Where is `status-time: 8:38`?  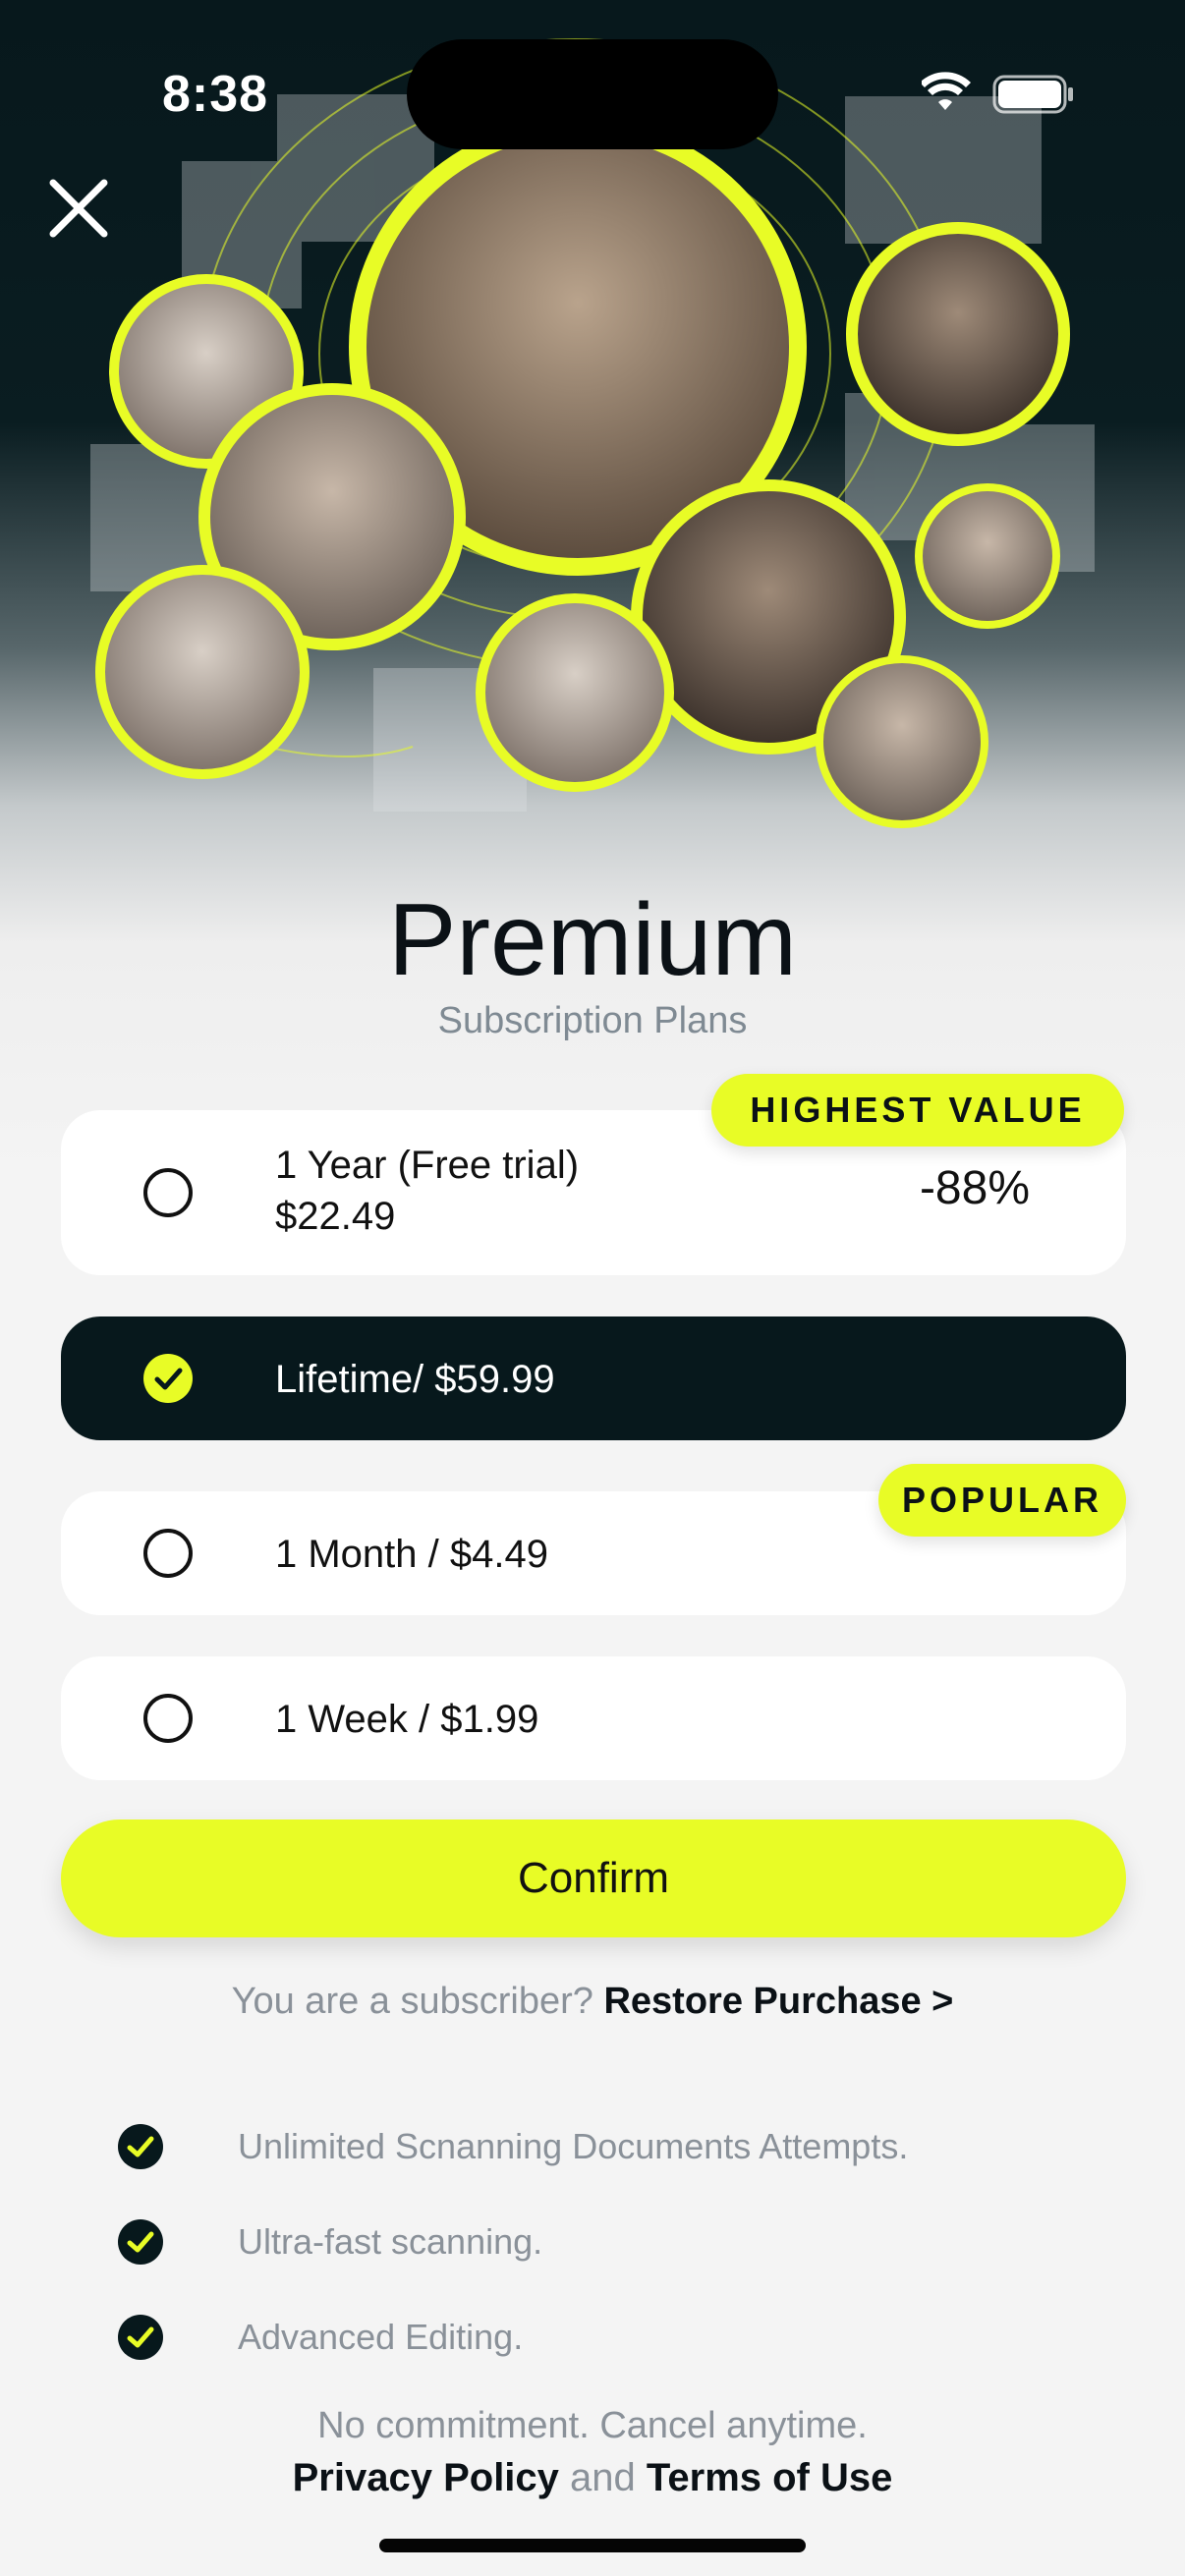
status-time: 8:38 is located at coordinates (216, 94).